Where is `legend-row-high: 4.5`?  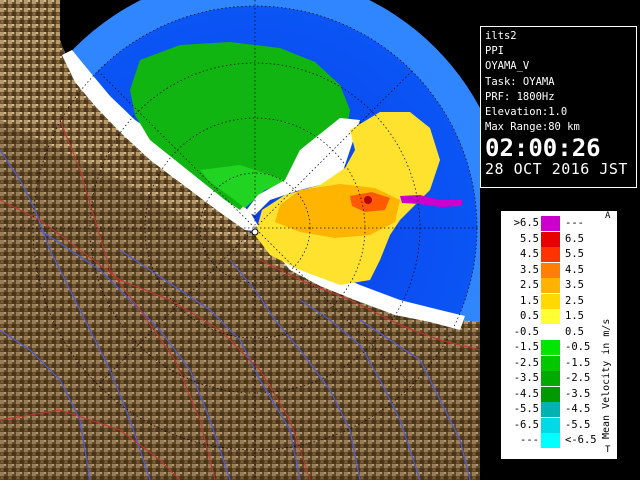 legend-row-high: 4.5 is located at coordinates (574, 269).